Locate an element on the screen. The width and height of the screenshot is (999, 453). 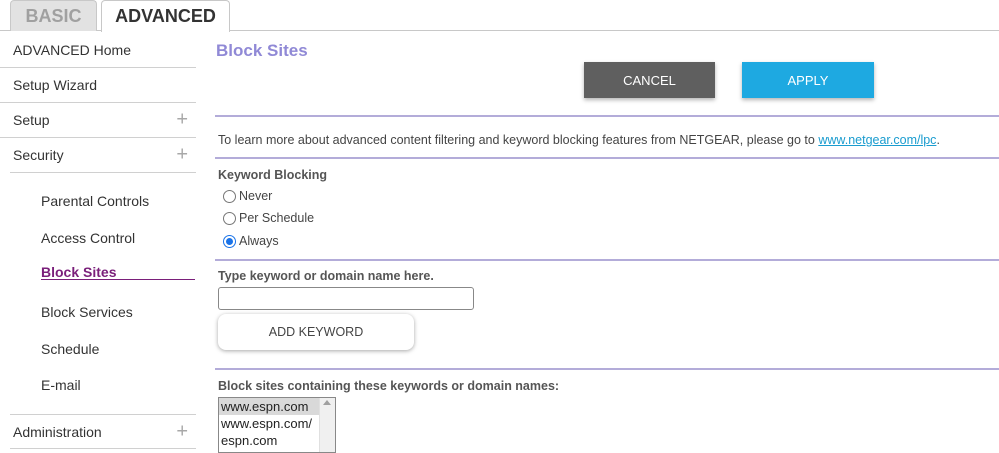
sidebar-subitem-block-services: Block Services is located at coordinates (87, 312).